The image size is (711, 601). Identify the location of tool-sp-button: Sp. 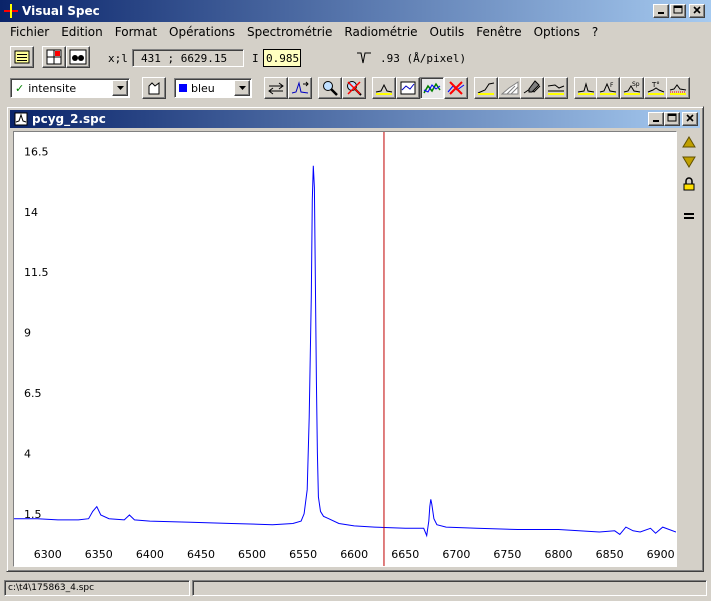
(632, 88).